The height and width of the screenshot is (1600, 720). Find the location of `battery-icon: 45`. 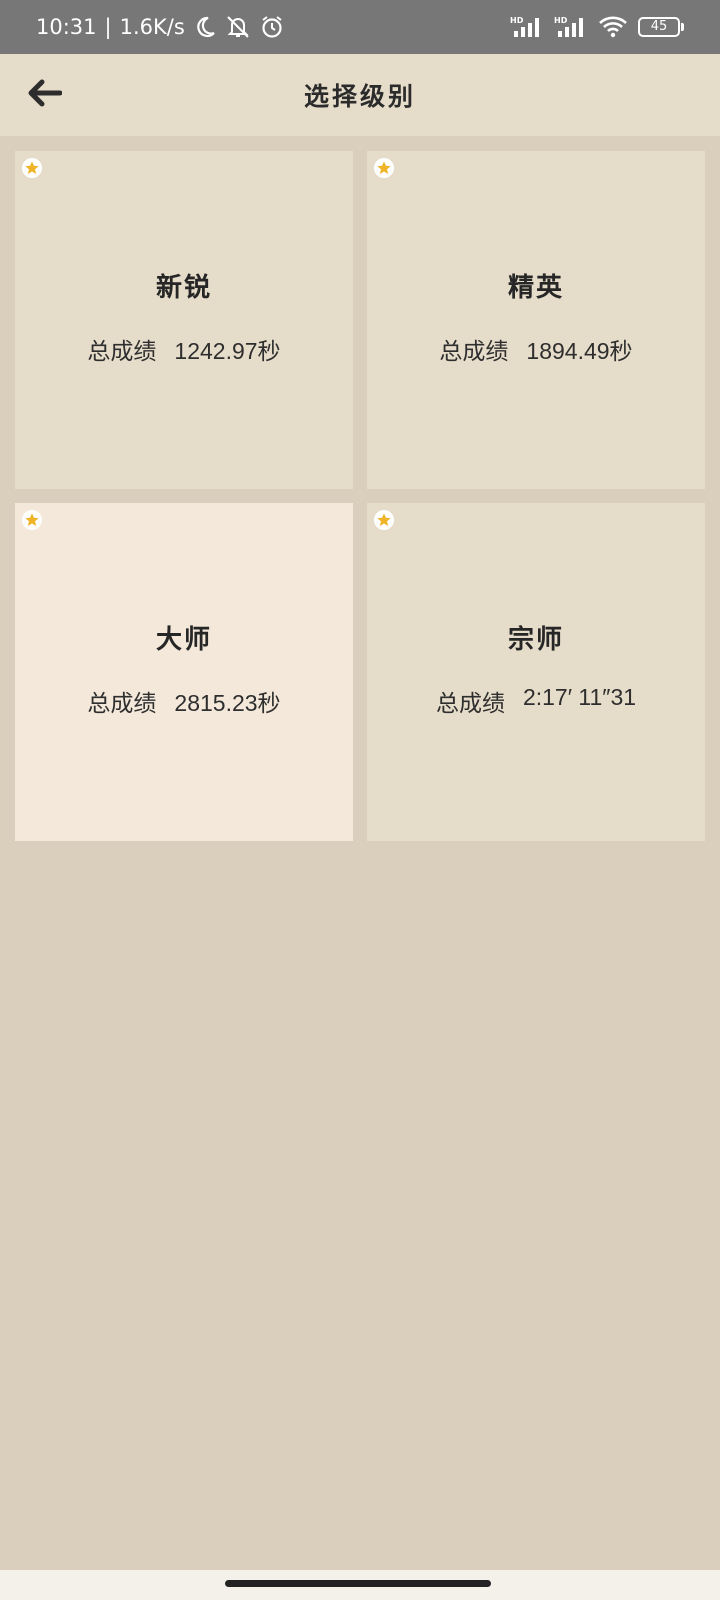

battery-icon: 45 is located at coordinates (661, 27).